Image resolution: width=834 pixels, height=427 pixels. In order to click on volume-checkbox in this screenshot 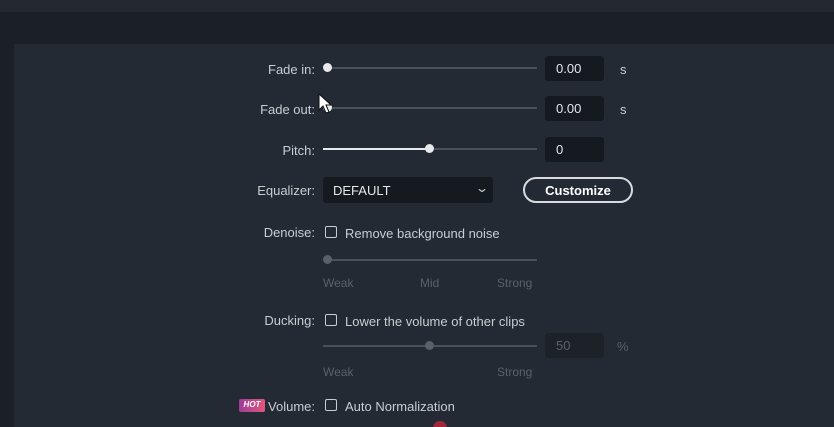, I will do `click(331, 405)`.